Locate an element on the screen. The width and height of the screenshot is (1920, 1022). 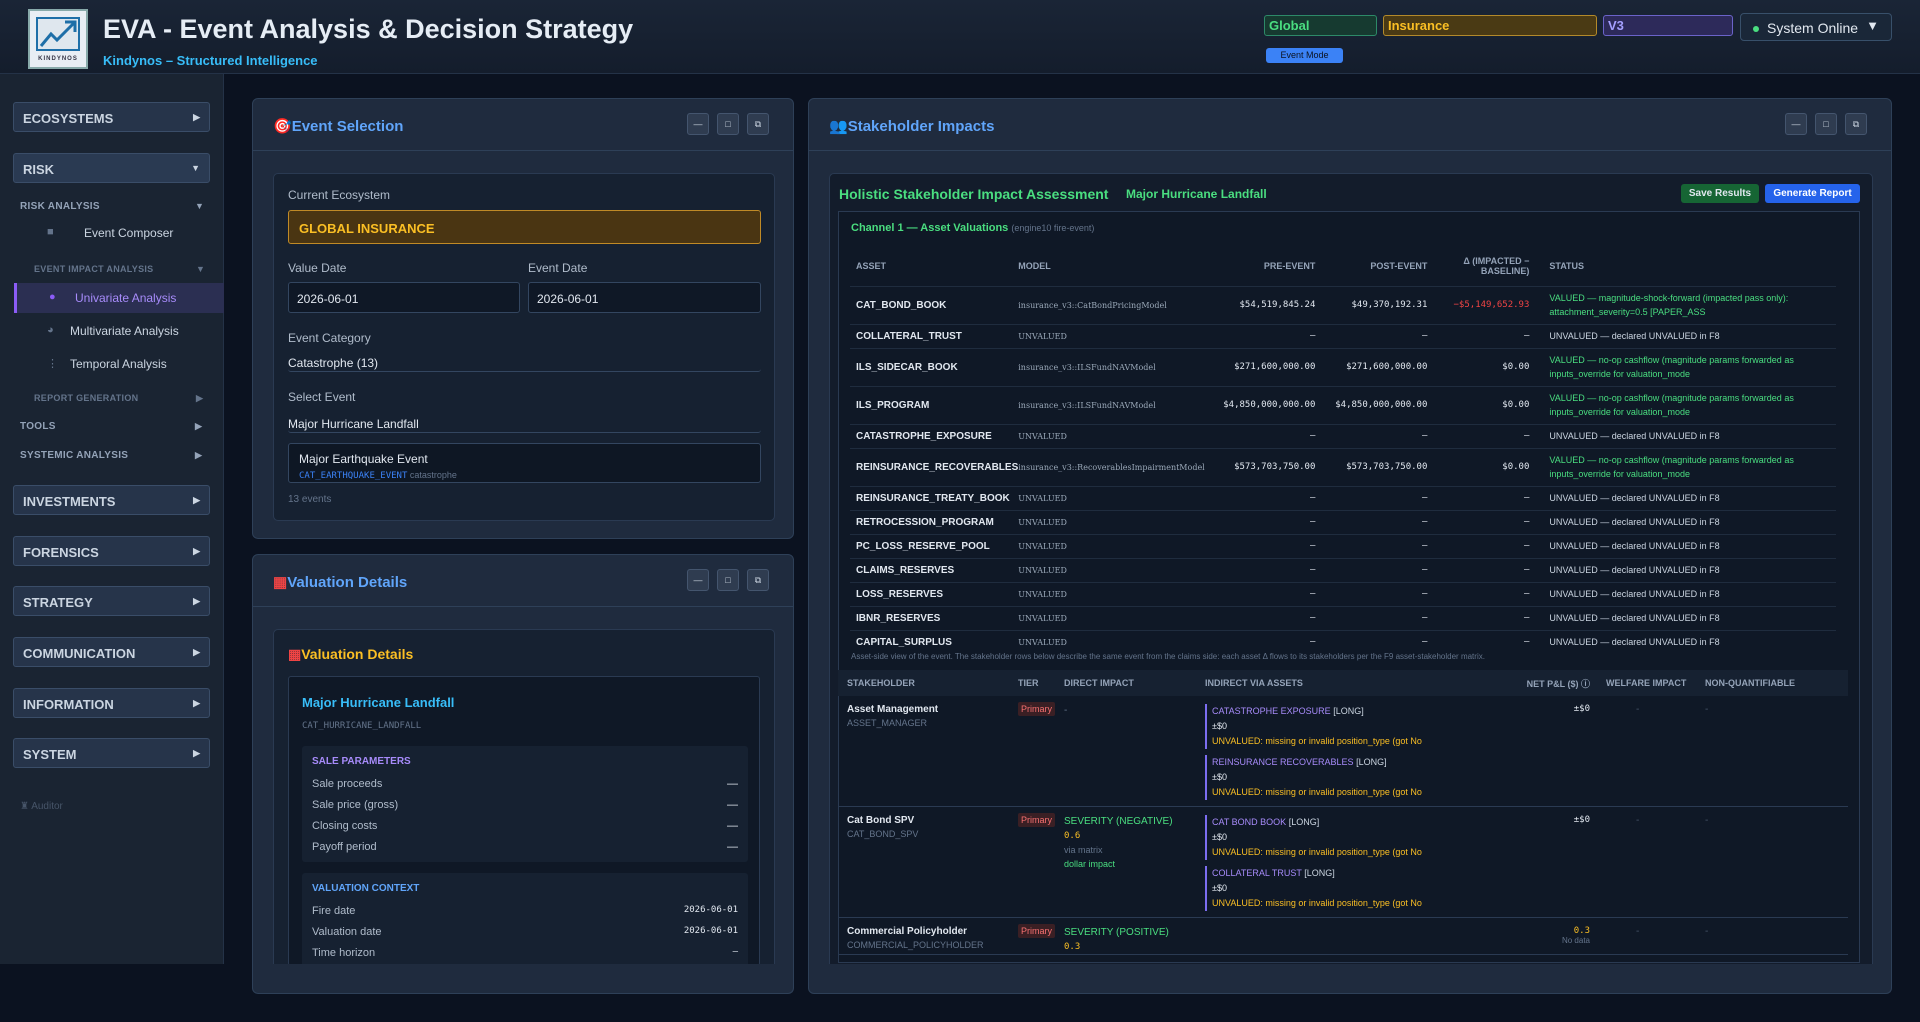
sale-param-row: Sale proceeds — is located at coordinates (525, 788).